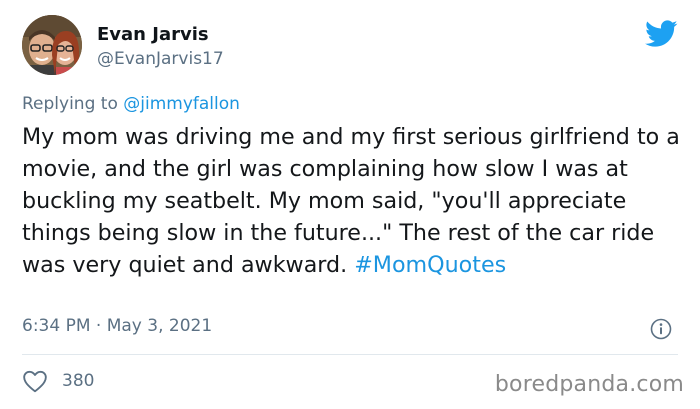  What do you see at coordinates (430, 265) in the screenshot?
I see `hashtag-link: #MomQuotes` at bounding box center [430, 265].